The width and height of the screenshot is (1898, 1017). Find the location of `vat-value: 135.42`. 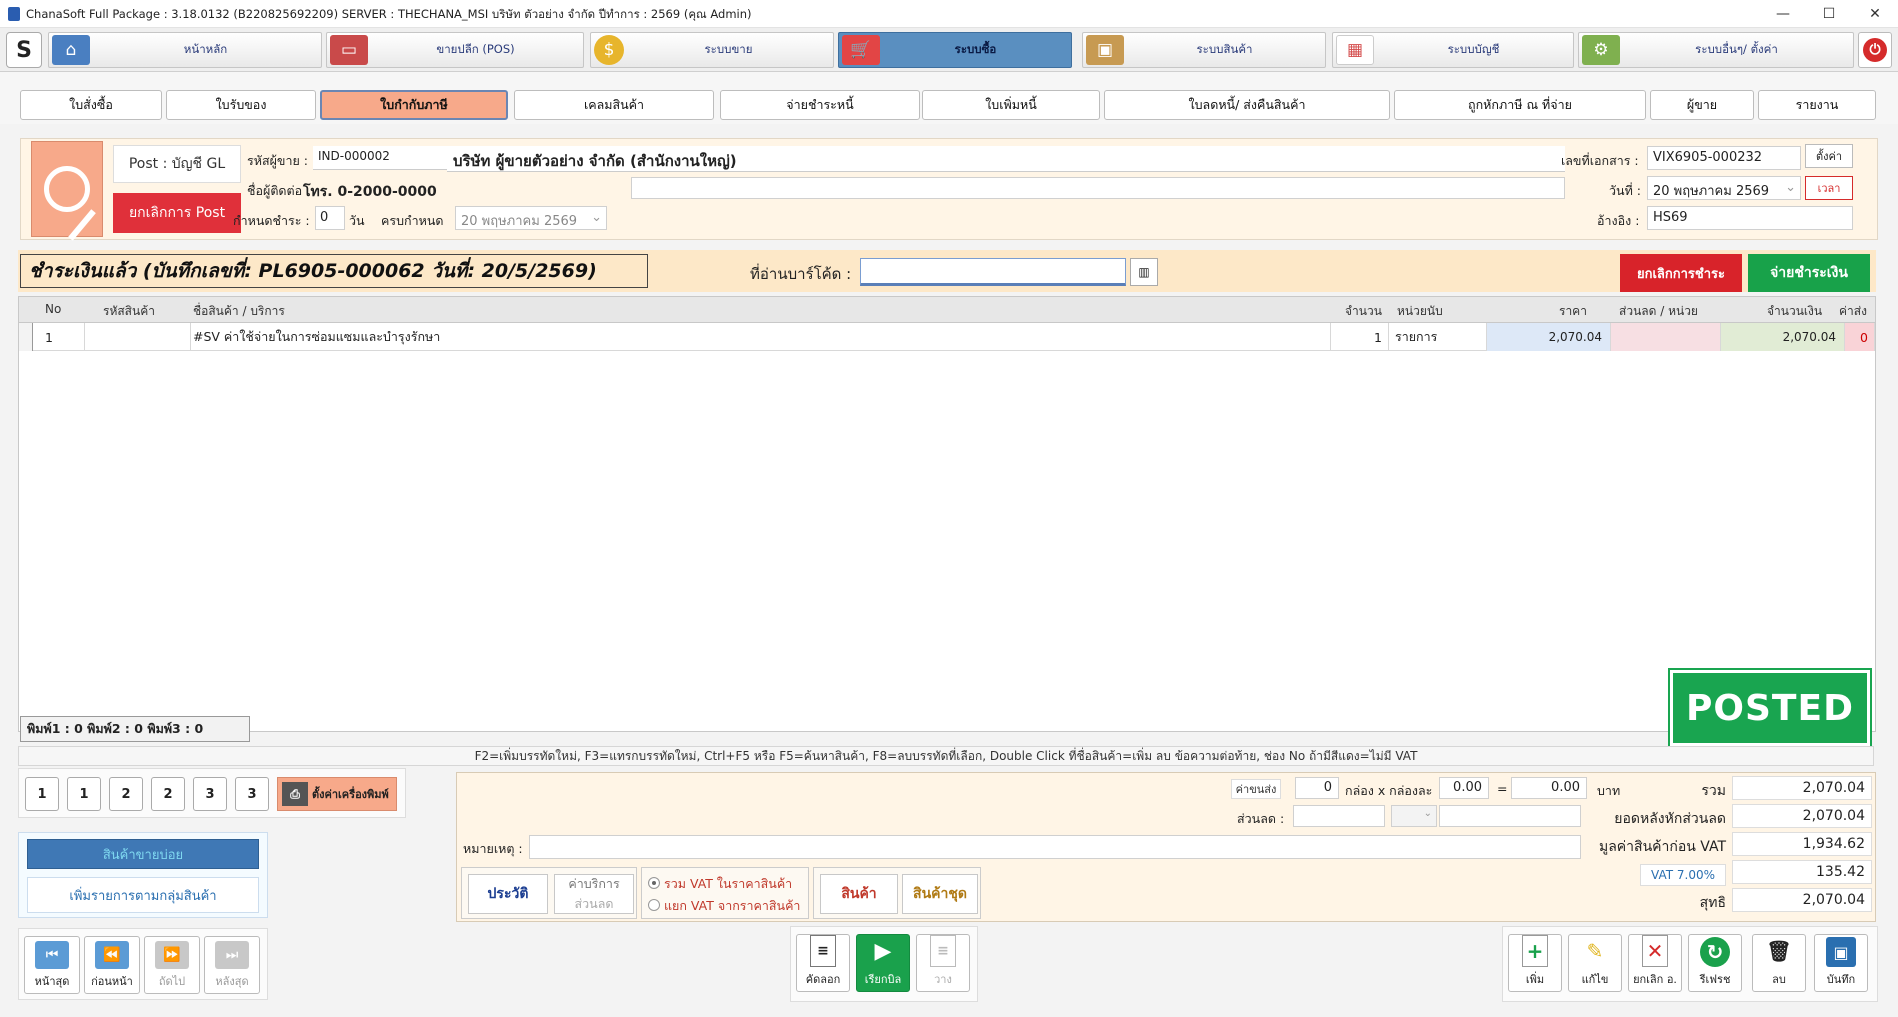

vat-value: 135.42 is located at coordinates (1802, 872).